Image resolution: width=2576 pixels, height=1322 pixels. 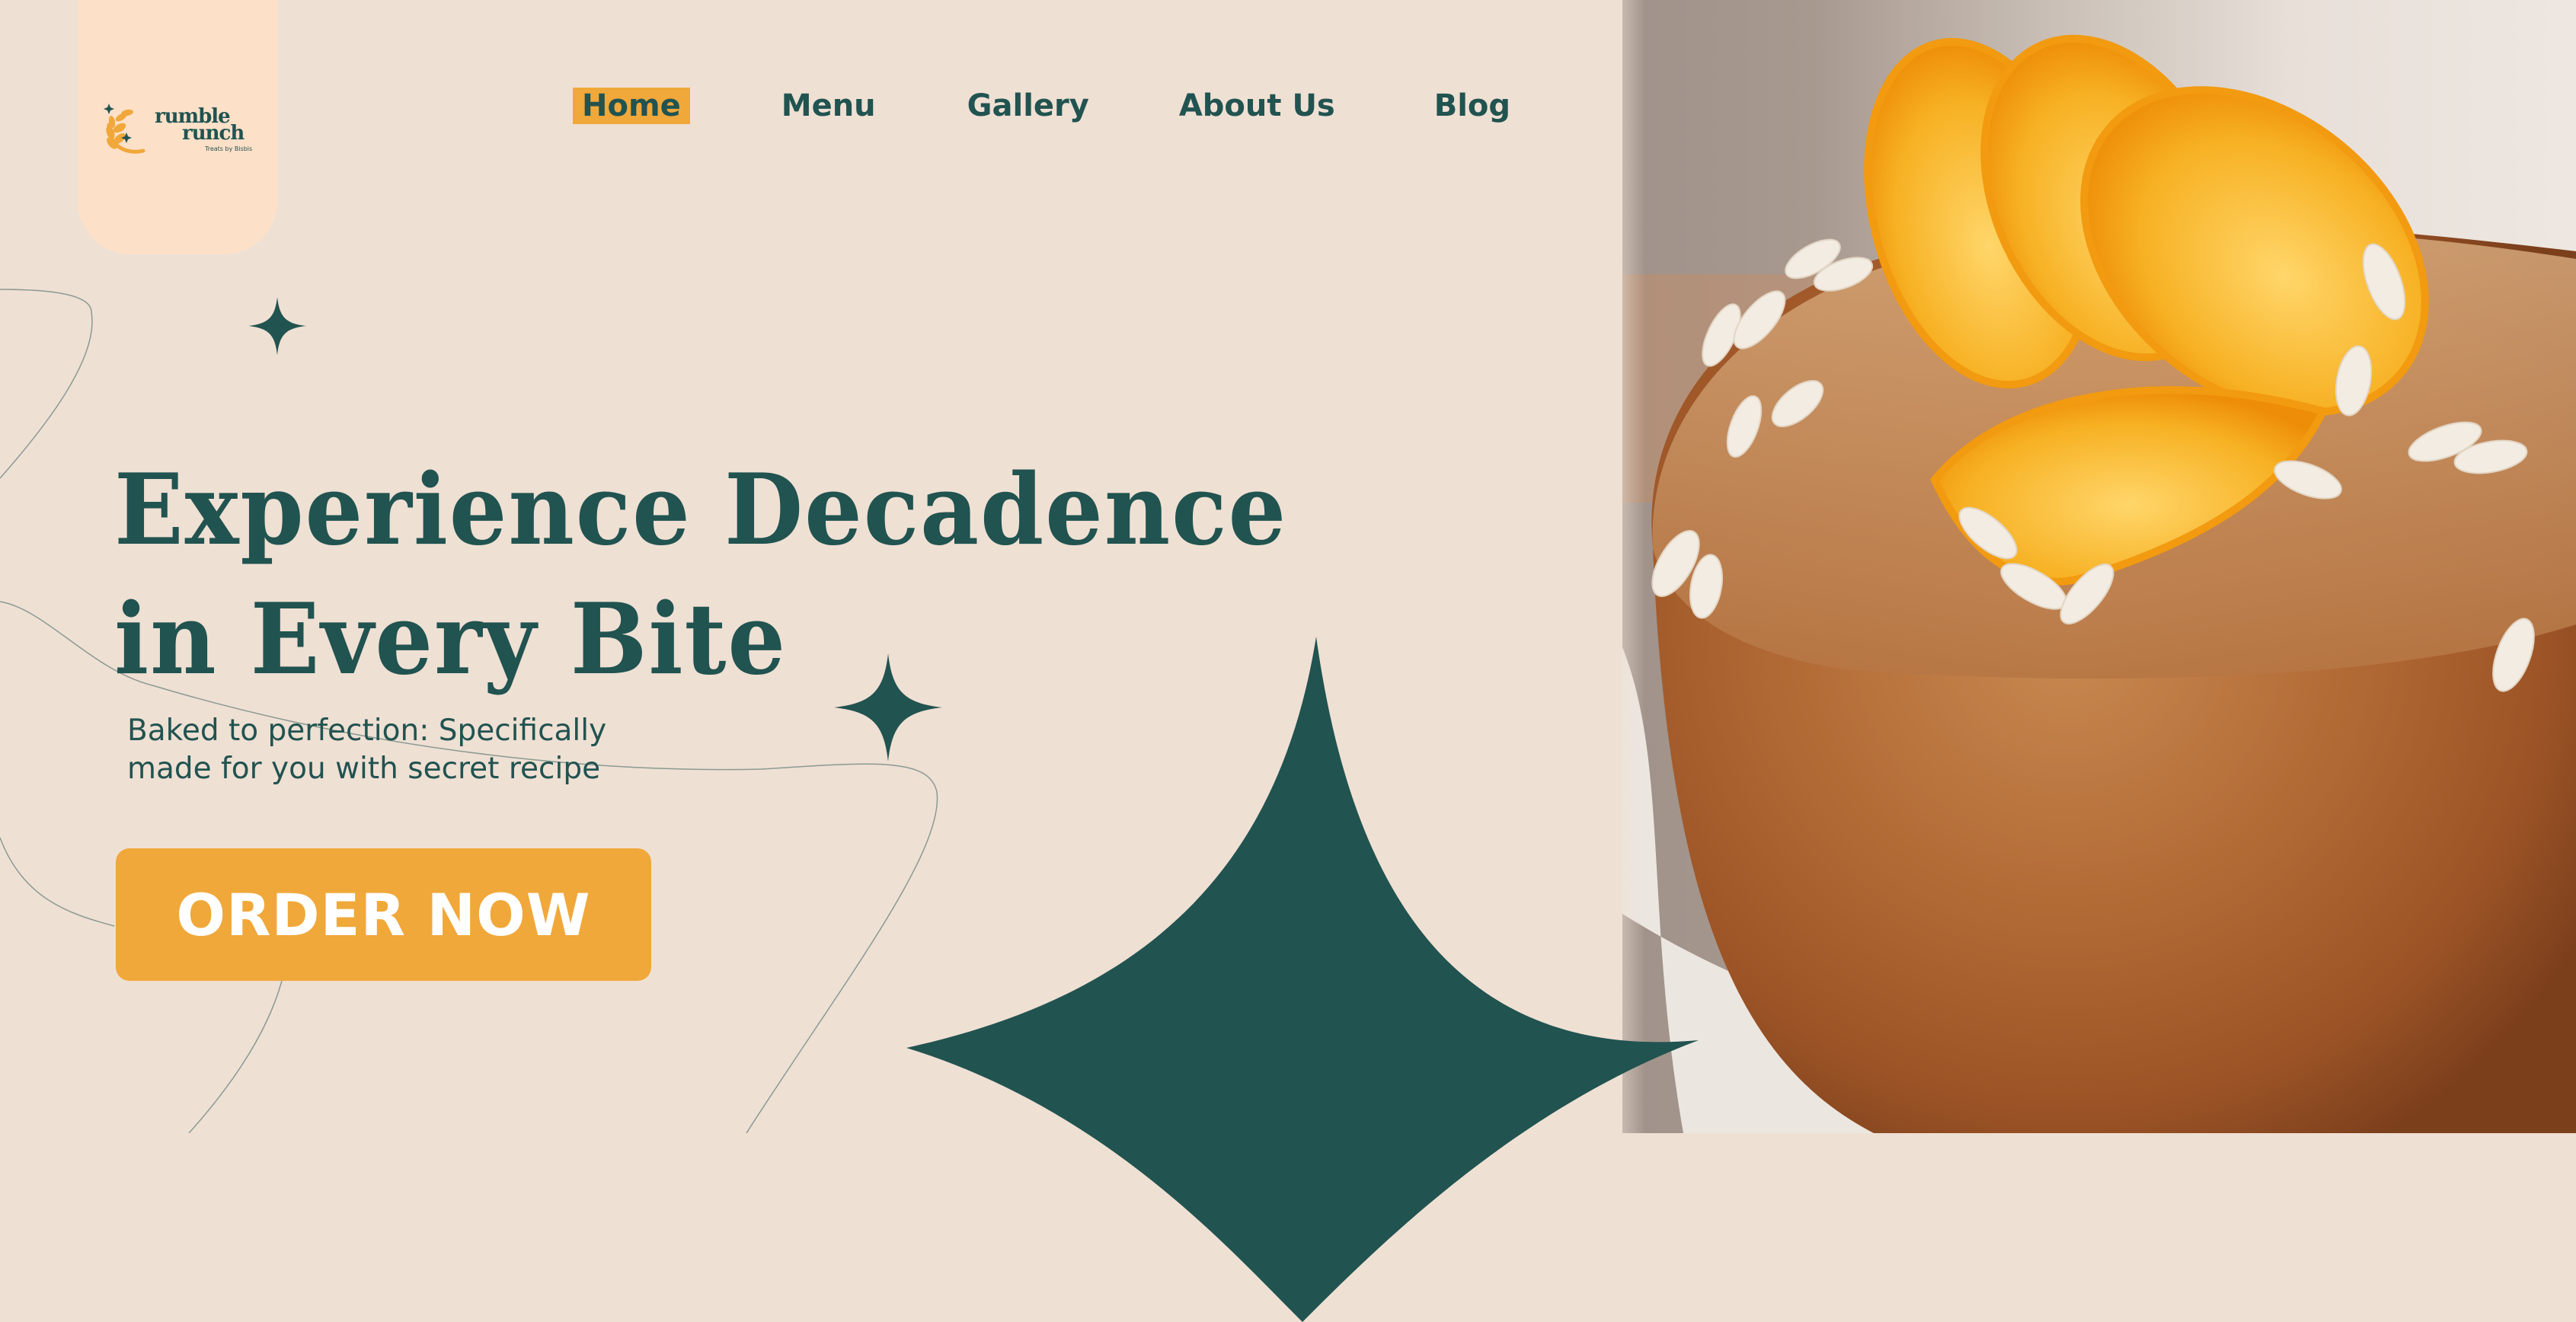 I want to click on headline-line2: in Every Bite, so click(x=450, y=640).